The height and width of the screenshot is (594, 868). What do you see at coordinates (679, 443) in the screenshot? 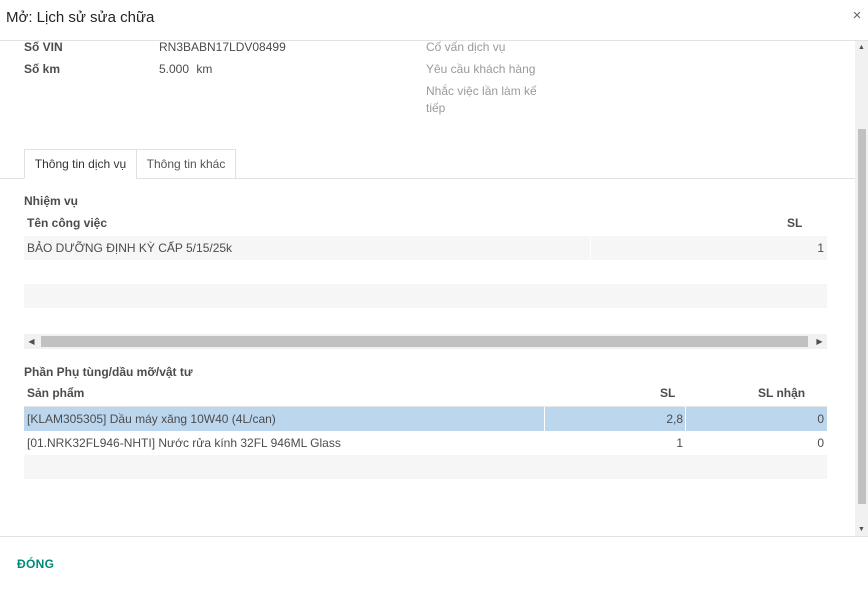
I see `parts-qty-cell: 1` at bounding box center [679, 443].